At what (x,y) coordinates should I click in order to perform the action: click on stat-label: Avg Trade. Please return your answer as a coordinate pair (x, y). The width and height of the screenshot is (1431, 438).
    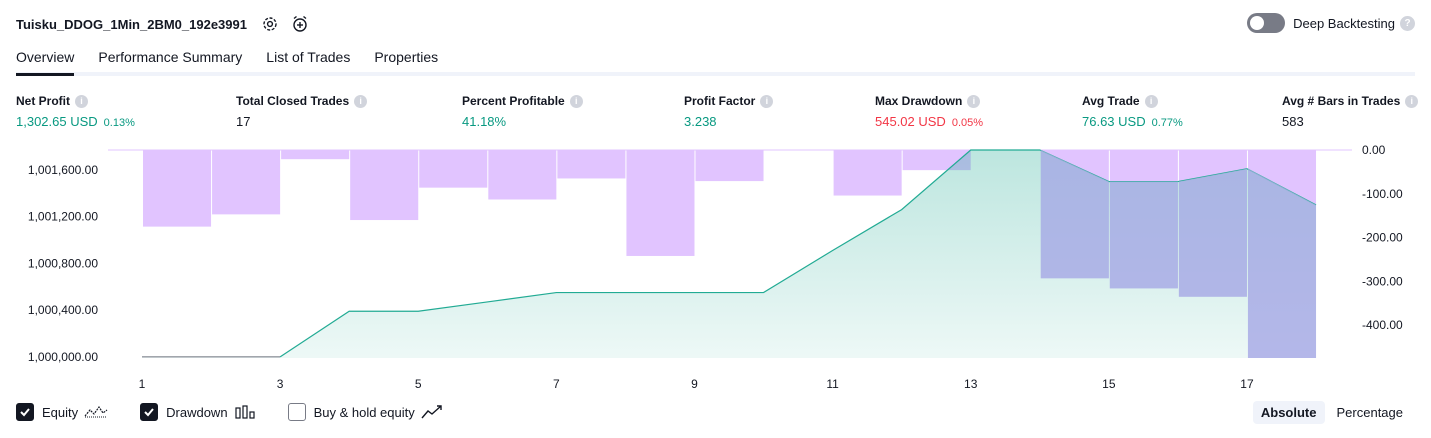
    Looking at the image, I should click on (1111, 101).